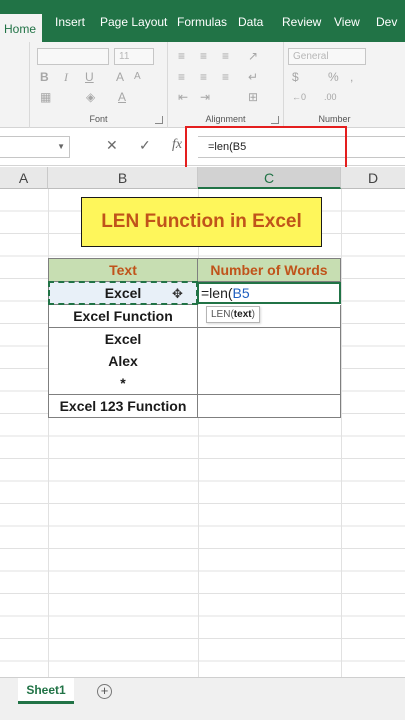 This screenshot has width=405, height=720. Describe the element at coordinates (301, 21) in the screenshot. I see `tab-review: Review` at that location.